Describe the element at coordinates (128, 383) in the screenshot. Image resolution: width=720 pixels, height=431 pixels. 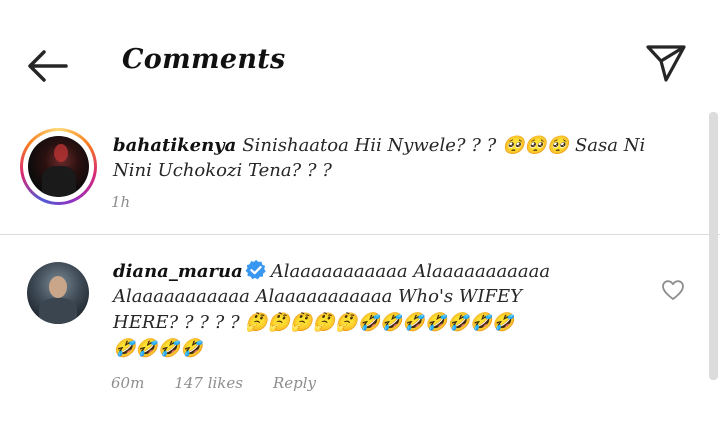
I see `comment-timestamp: 60m` at that location.